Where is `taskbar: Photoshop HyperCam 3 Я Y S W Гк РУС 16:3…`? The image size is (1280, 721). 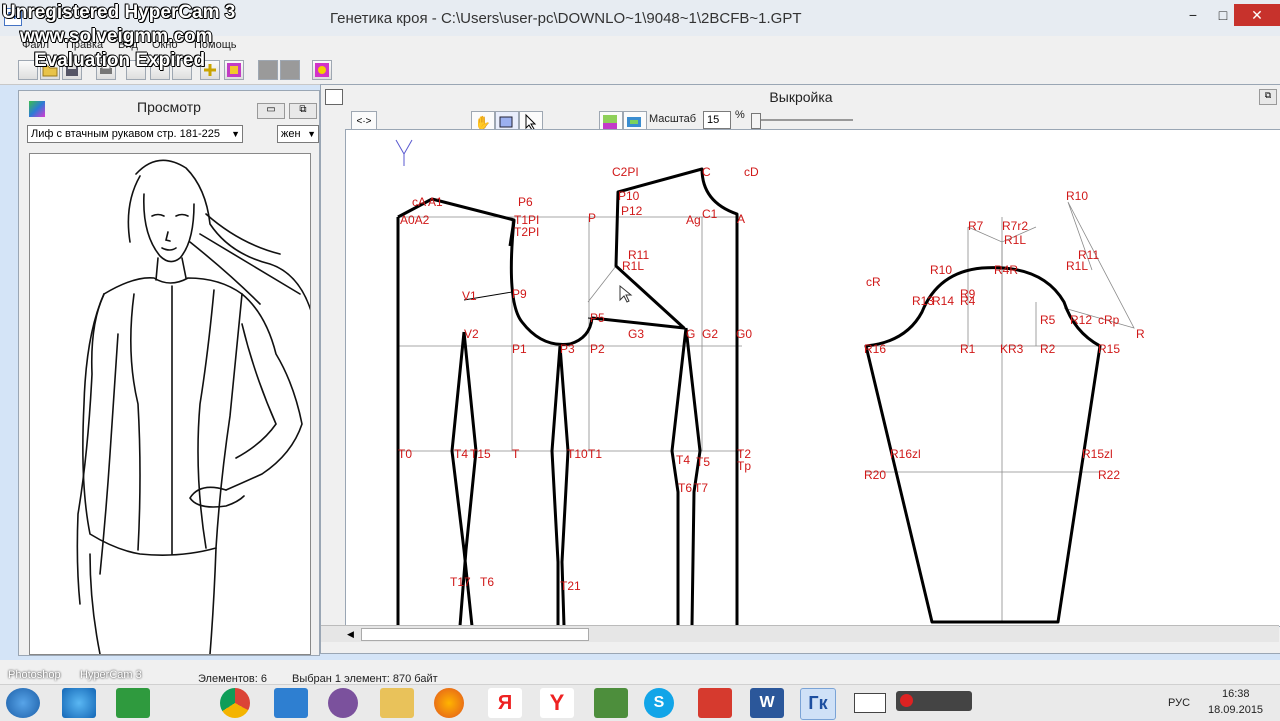
taskbar: Photoshop HyperCam 3 Я Y S W Гк РУС 16:3… is located at coordinates (640, 695).